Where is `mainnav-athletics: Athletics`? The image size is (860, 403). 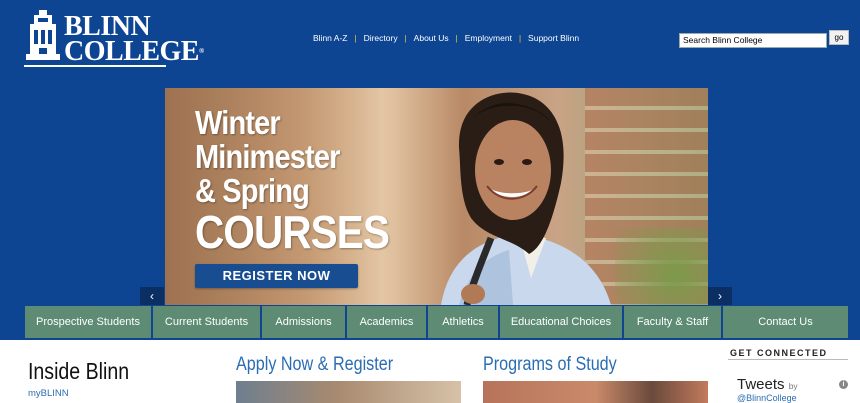
mainnav-athletics: Athletics is located at coordinates (464, 322).